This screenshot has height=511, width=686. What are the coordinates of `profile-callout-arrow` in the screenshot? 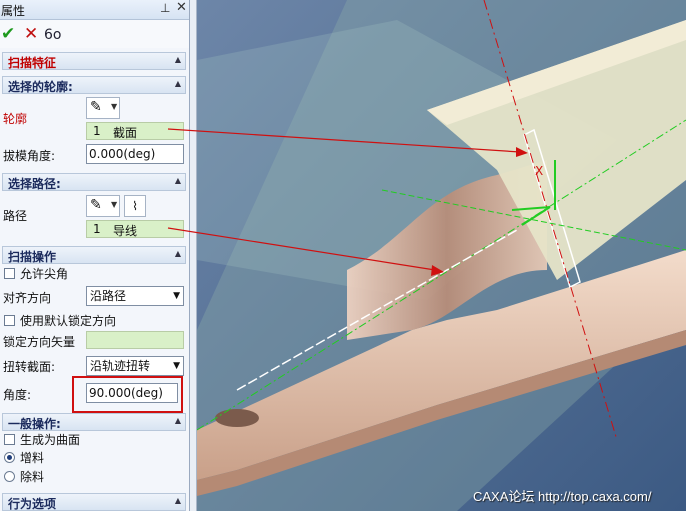 It's located at (344, 140).